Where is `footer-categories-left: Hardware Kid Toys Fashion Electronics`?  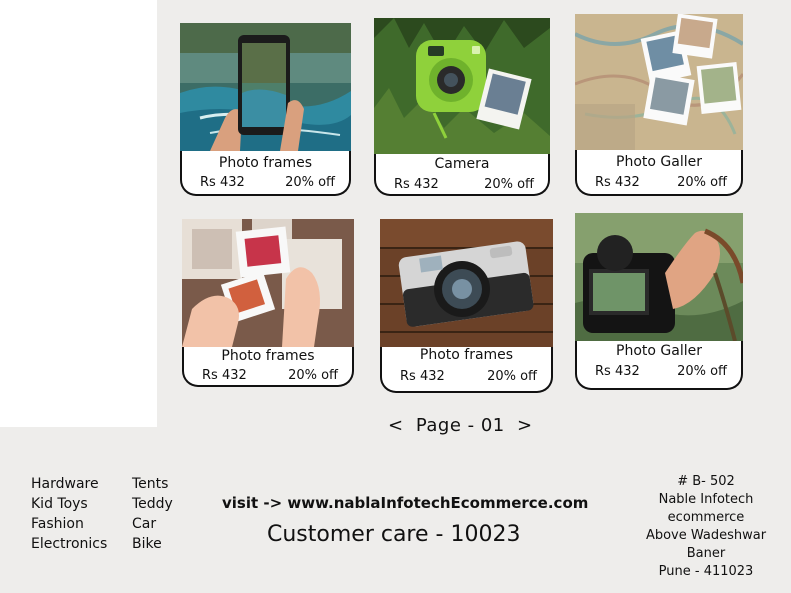
footer-categories-left: Hardware Kid Toys Fashion Electronics is located at coordinates (69, 514).